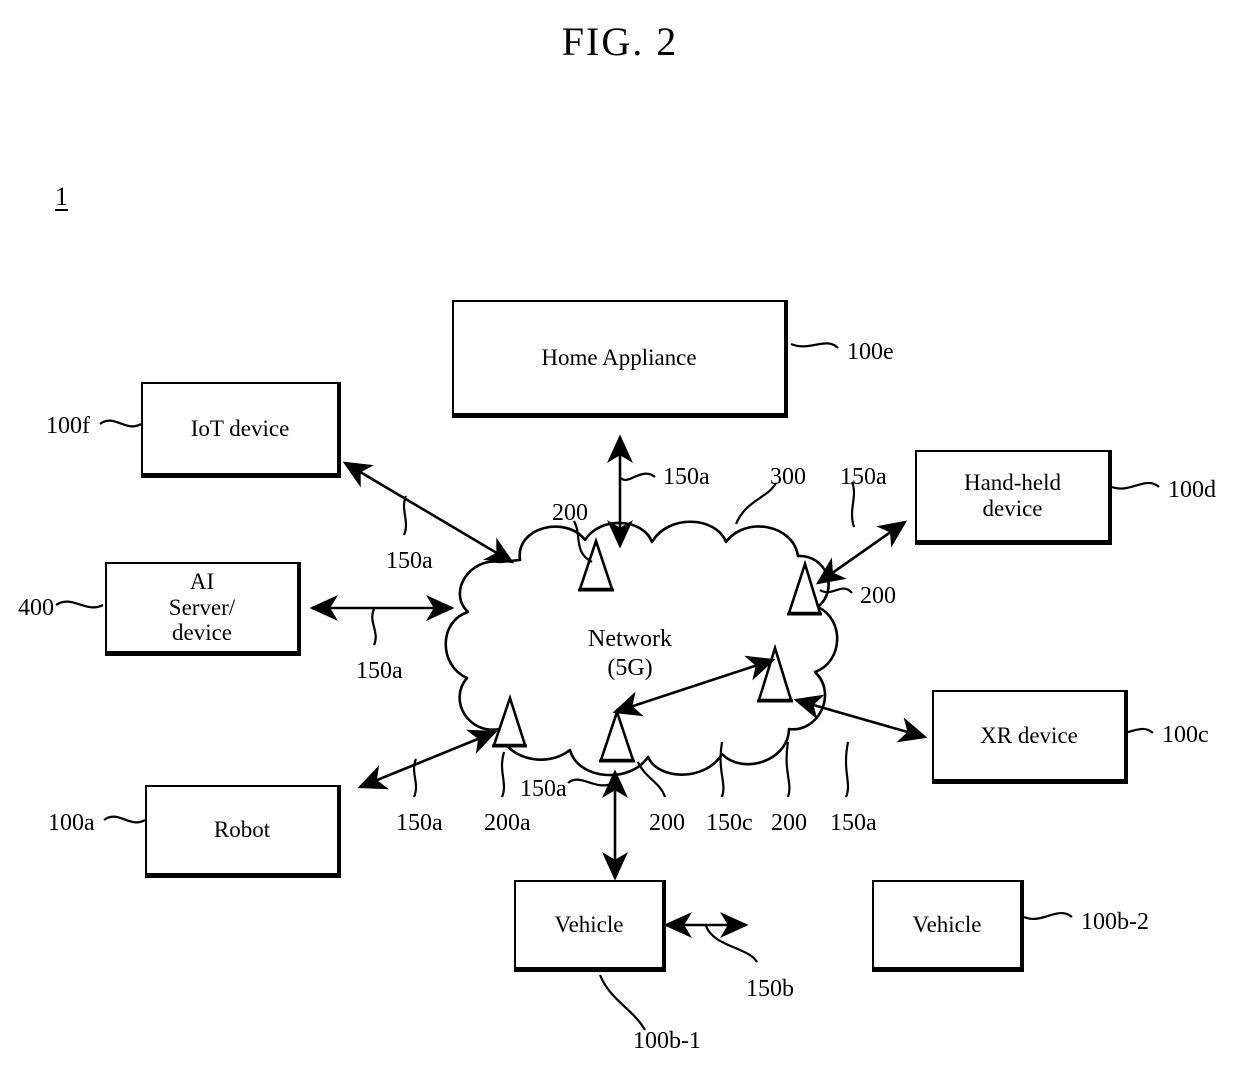 Image resolution: width=1240 pixels, height=1069 pixels. Describe the element at coordinates (860, 718) in the screenshot. I see `link-xr-device` at that location.